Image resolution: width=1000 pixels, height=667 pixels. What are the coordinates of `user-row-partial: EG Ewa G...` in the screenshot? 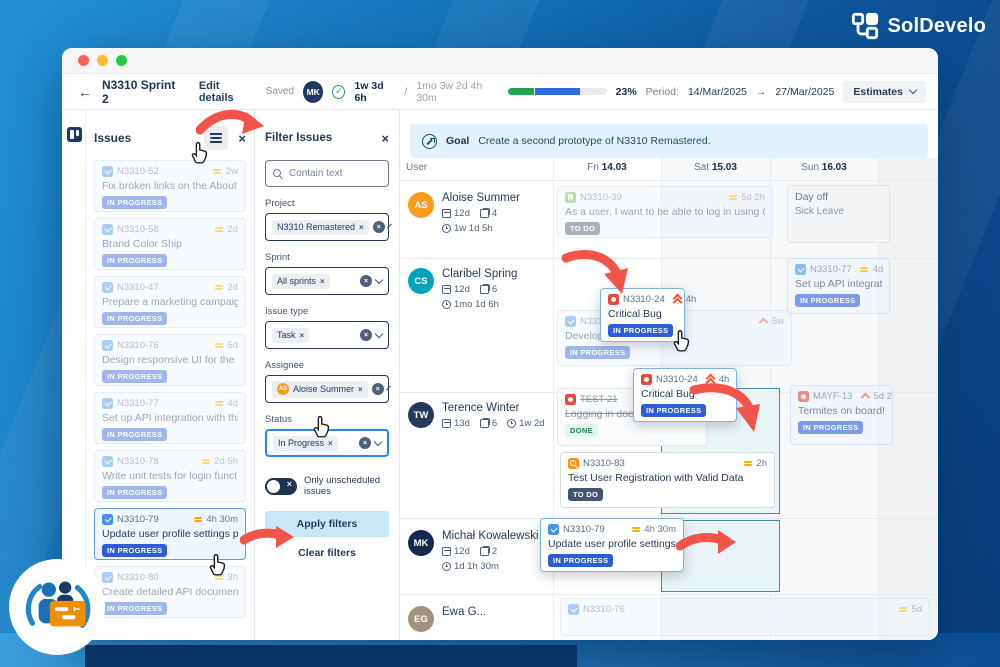 It's located at (447, 619).